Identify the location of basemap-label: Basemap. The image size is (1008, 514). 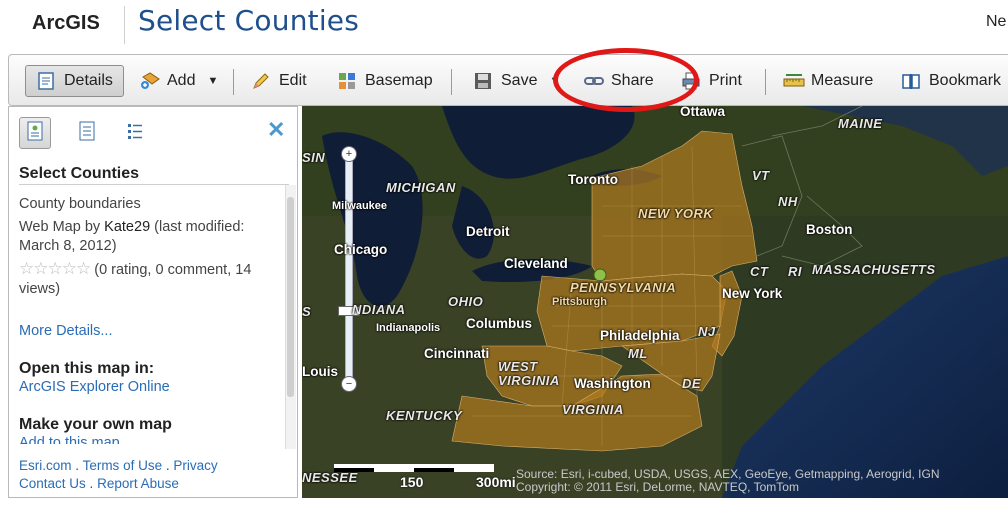
(399, 80).